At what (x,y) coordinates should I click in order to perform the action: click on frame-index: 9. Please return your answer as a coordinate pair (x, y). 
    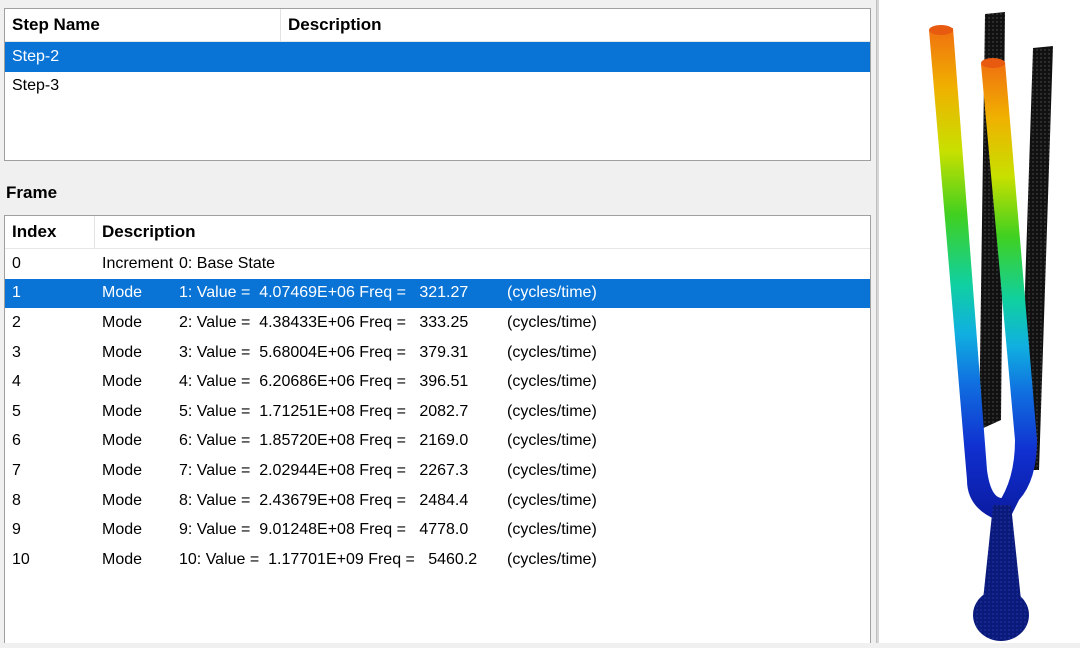
    Looking at the image, I should click on (16, 530).